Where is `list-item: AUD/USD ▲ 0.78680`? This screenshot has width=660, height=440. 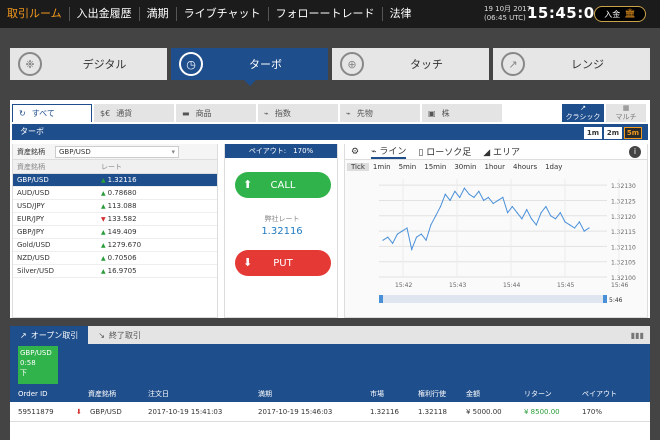 list-item: AUD/USD ▲ 0.78680 is located at coordinates (115, 193).